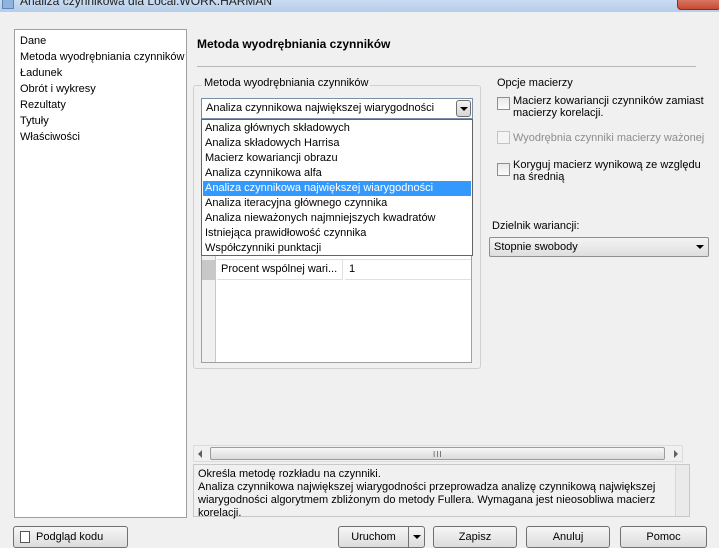  What do you see at coordinates (599, 247) in the screenshot?
I see `variance-divisor-select: Stopnie swobody` at bounding box center [599, 247].